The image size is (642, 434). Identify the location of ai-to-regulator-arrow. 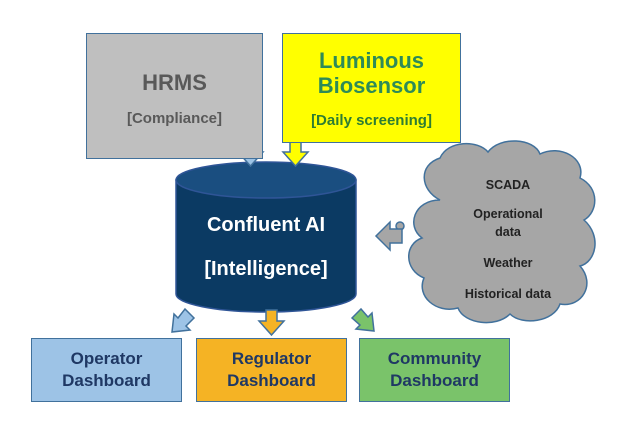
(271, 323).